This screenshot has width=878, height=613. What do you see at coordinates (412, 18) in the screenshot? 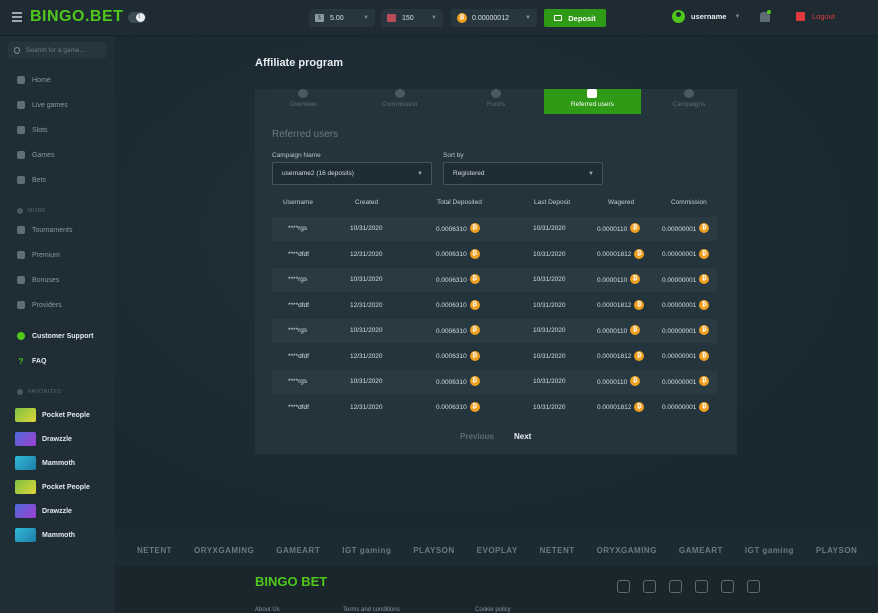
I see `currency-selector: 150 ▼` at bounding box center [412, 18].